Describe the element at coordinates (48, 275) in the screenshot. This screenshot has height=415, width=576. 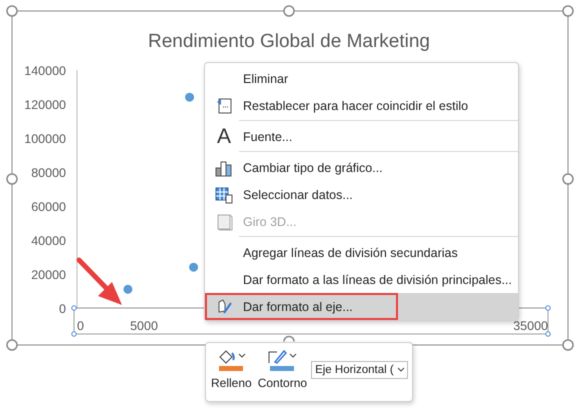
I see `y-tick-label: 20000` at that location.